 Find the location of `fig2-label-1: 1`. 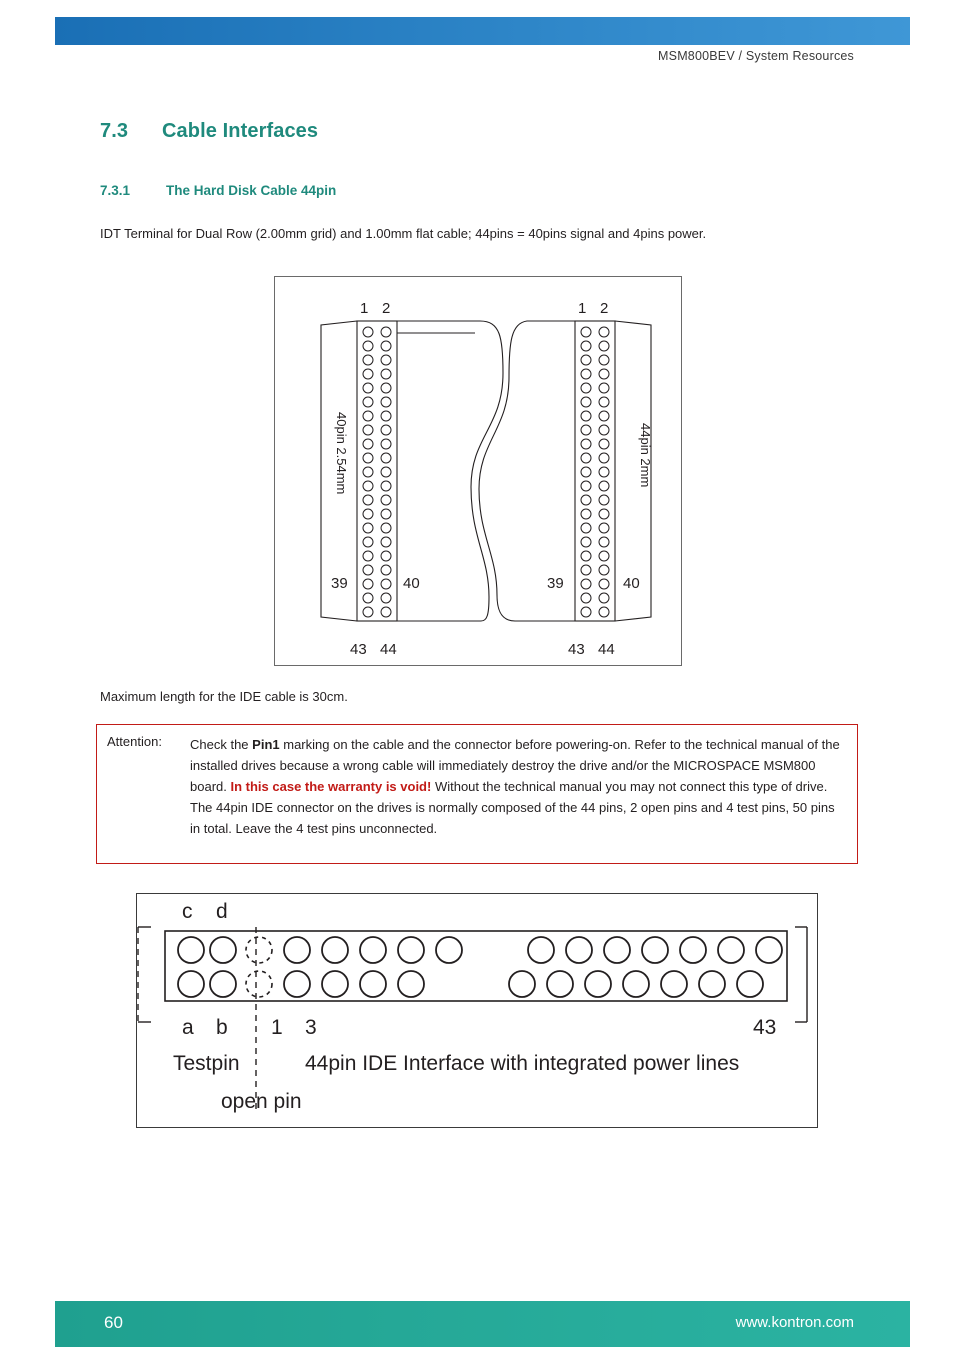

fig2-label-1: 1 is located at coordinates (277, 1027).